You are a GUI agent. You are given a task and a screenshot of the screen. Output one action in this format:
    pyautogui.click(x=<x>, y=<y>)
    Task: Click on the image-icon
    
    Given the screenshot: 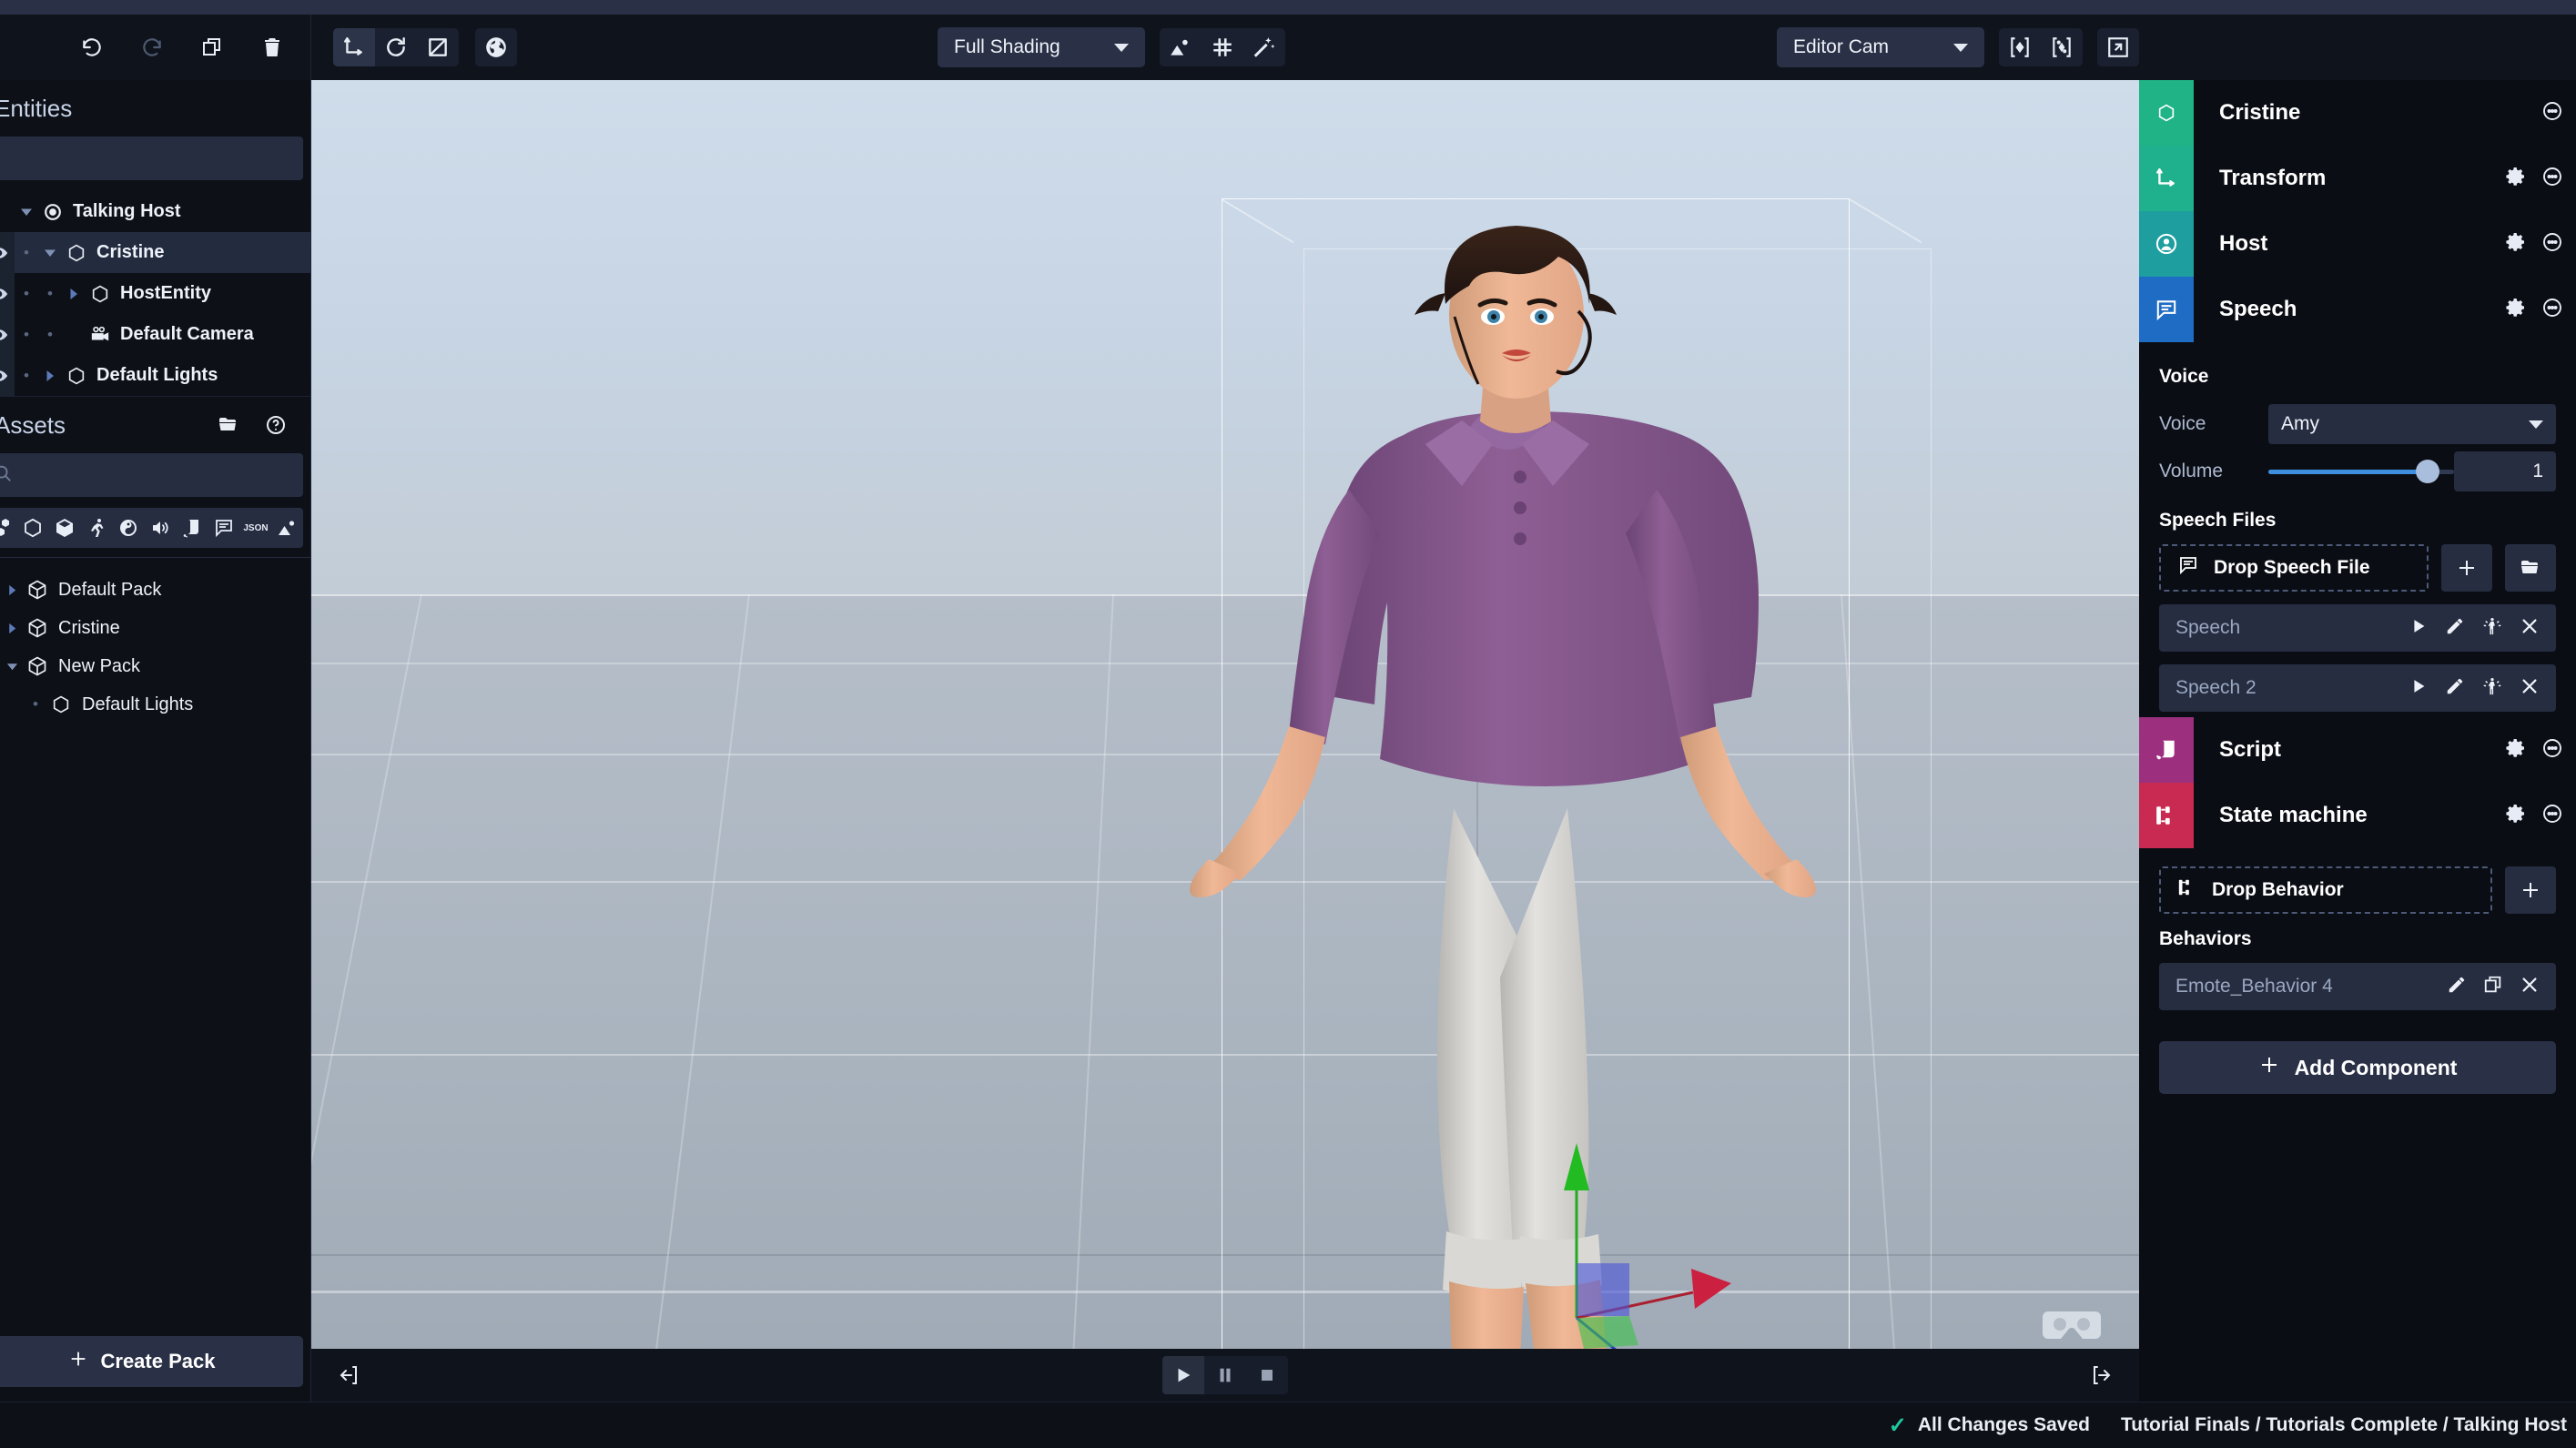 What is the action you would take?
    pyautogui.click(x=287, y=528)
    